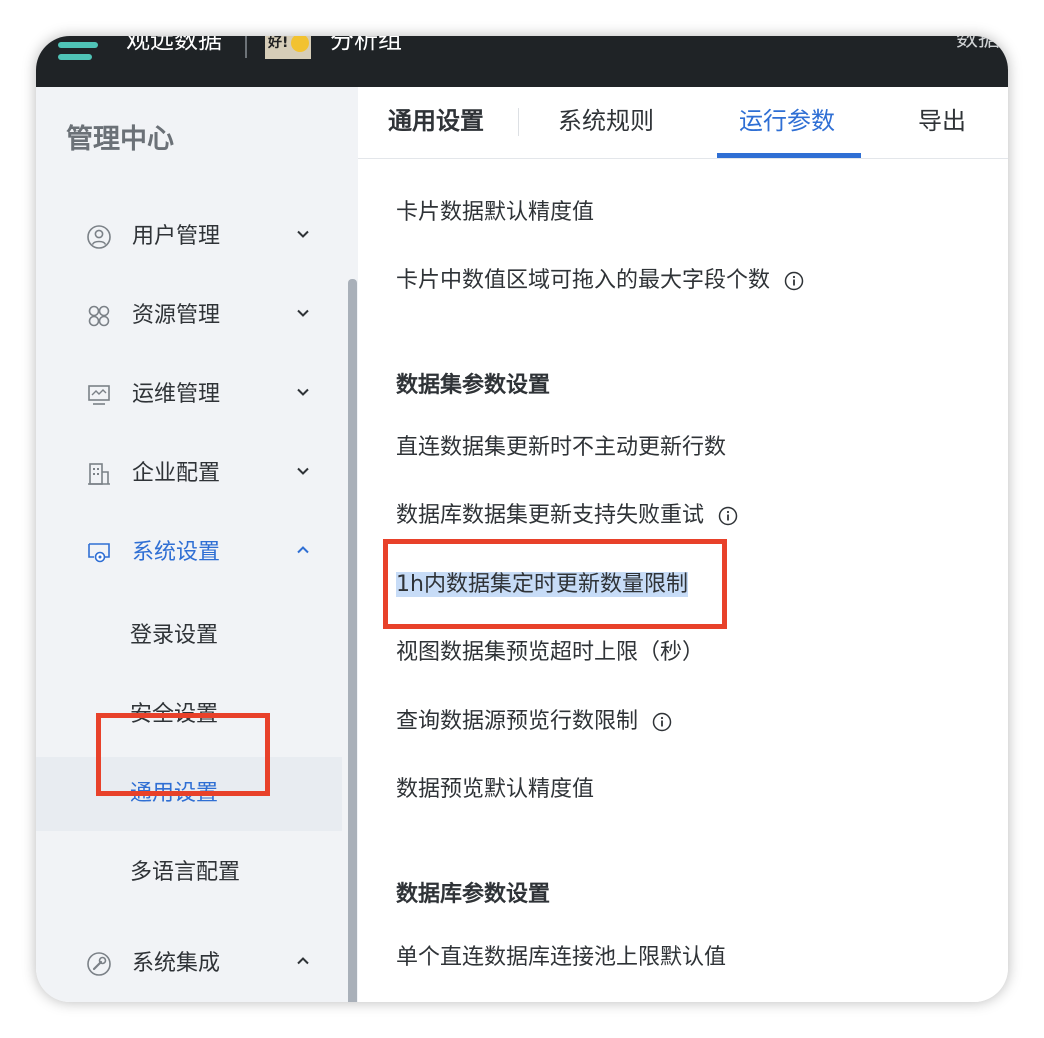  I want to click on setting-label: 卡片中数值区域可拖入的最大字段个数, so click(583, 280).